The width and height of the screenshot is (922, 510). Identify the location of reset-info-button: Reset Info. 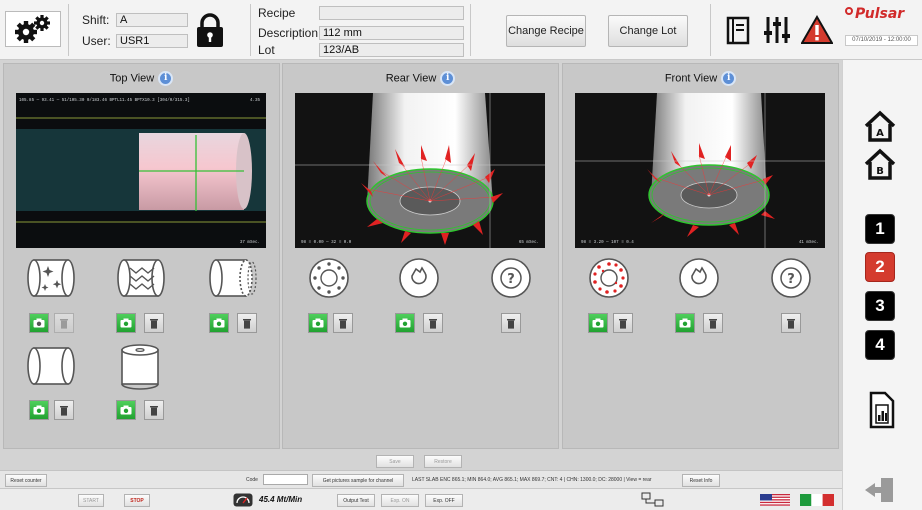
(701, 480).